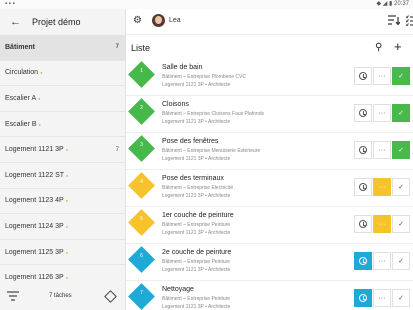 This screenshot has height=310, width=413. I want to click on task-count: 7 tâches, so click(60, 296).